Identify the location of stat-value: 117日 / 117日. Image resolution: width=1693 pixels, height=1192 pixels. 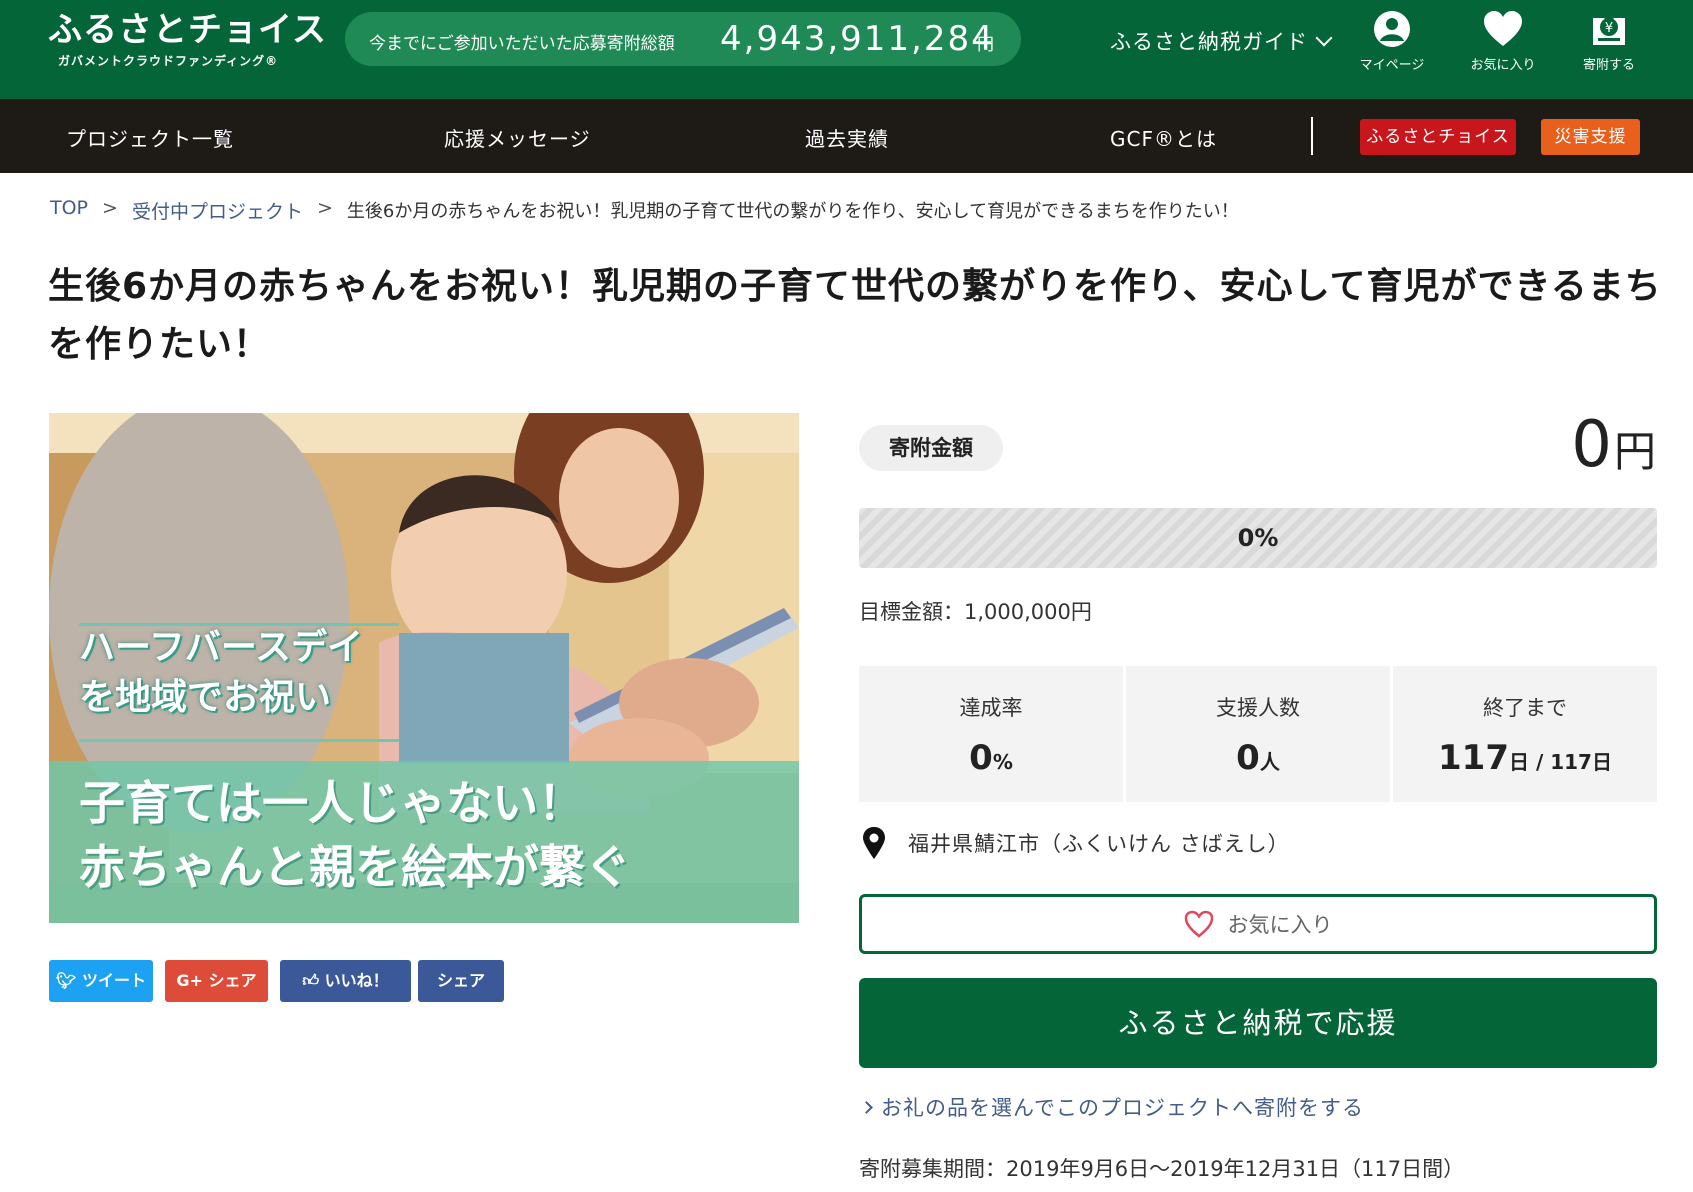
(1525, 758).